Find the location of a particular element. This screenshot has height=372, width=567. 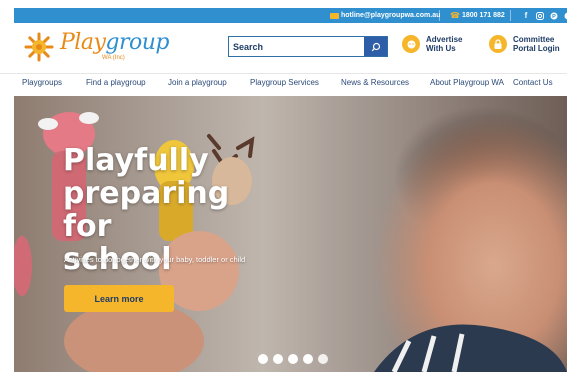

search-button is located at coordinates (375, 46).